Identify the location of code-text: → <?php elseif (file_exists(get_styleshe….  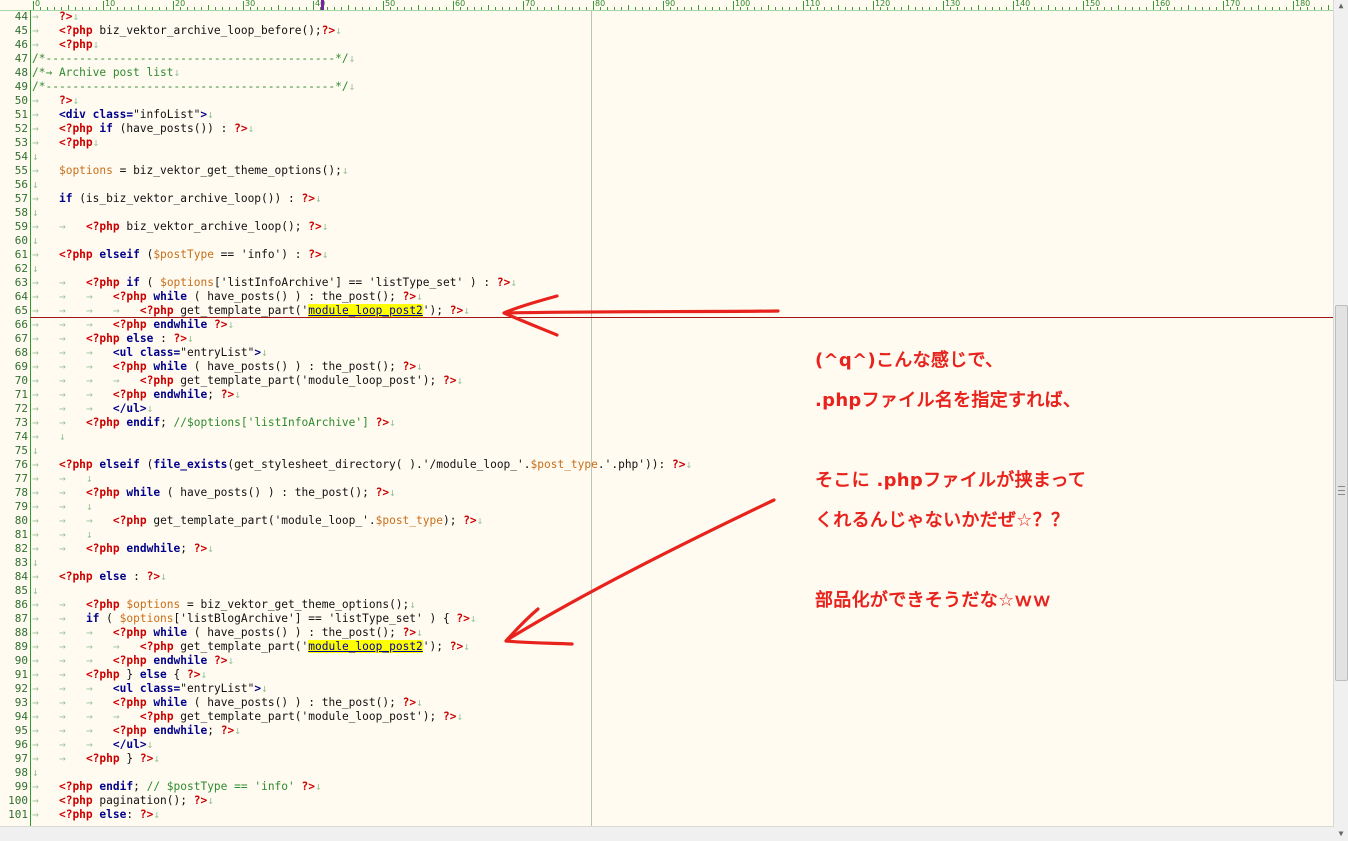
(362, 465).